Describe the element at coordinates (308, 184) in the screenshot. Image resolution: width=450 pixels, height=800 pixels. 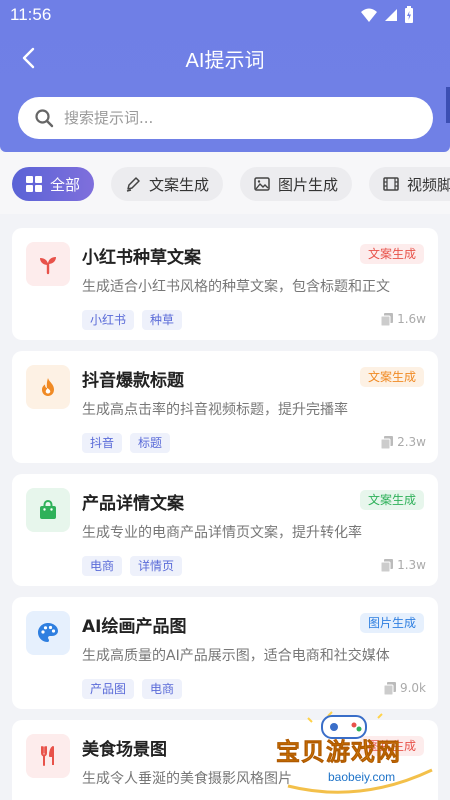
I see `tab-label: 图片生成` at that location.